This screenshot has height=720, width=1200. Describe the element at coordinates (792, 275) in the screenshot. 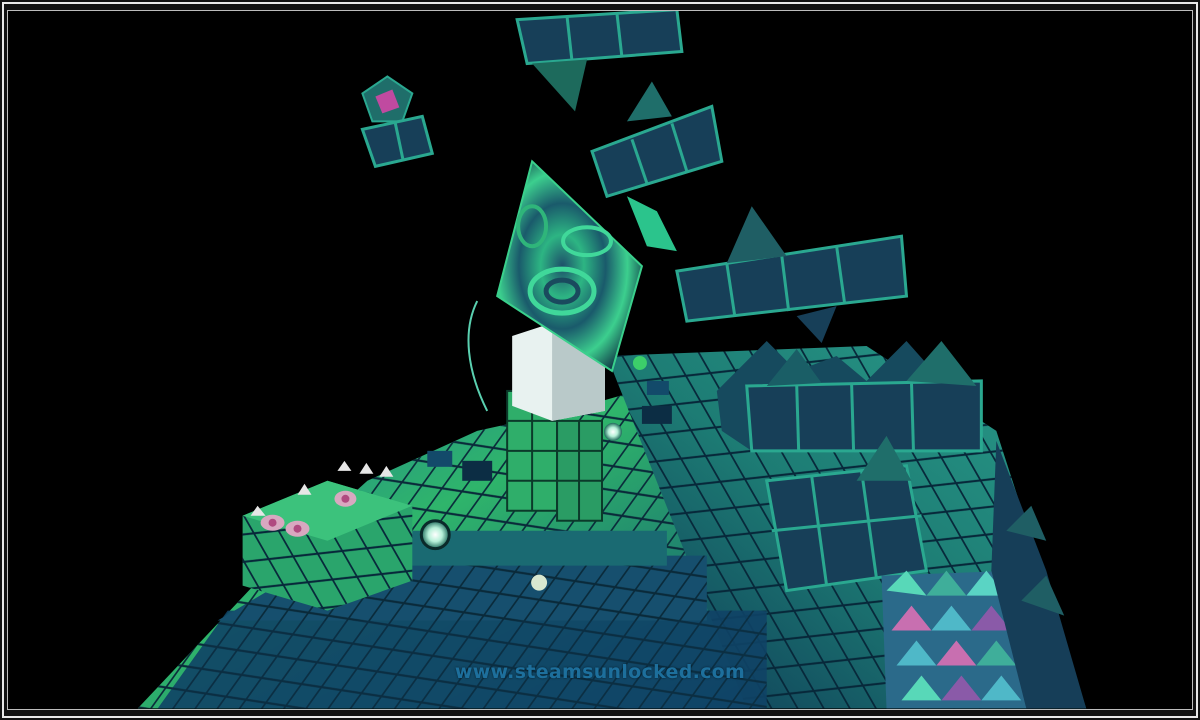

I see `floating-blocks-bar` at that location.